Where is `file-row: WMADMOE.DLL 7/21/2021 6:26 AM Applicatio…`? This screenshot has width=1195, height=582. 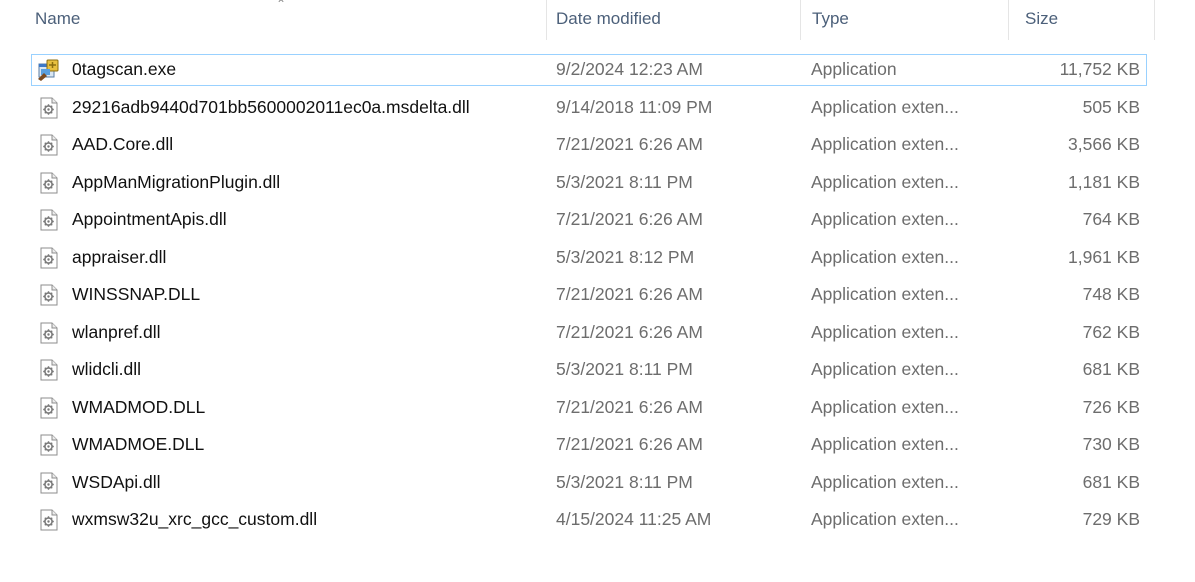 file-row: WMADMOE.DLL 7/21/2021 6:26 AM Applicatio… is located at coordinates (597, 445).